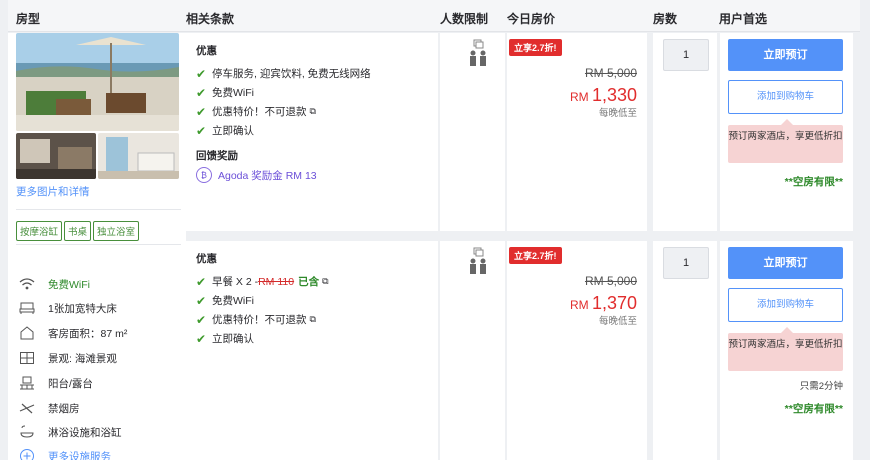 The height and width of the screenshot is (460, 870). What do you see at coordinates (210, 19) in the screenshot?
I see `header-conditions: 相关条款` at bounding box center [210, 19].